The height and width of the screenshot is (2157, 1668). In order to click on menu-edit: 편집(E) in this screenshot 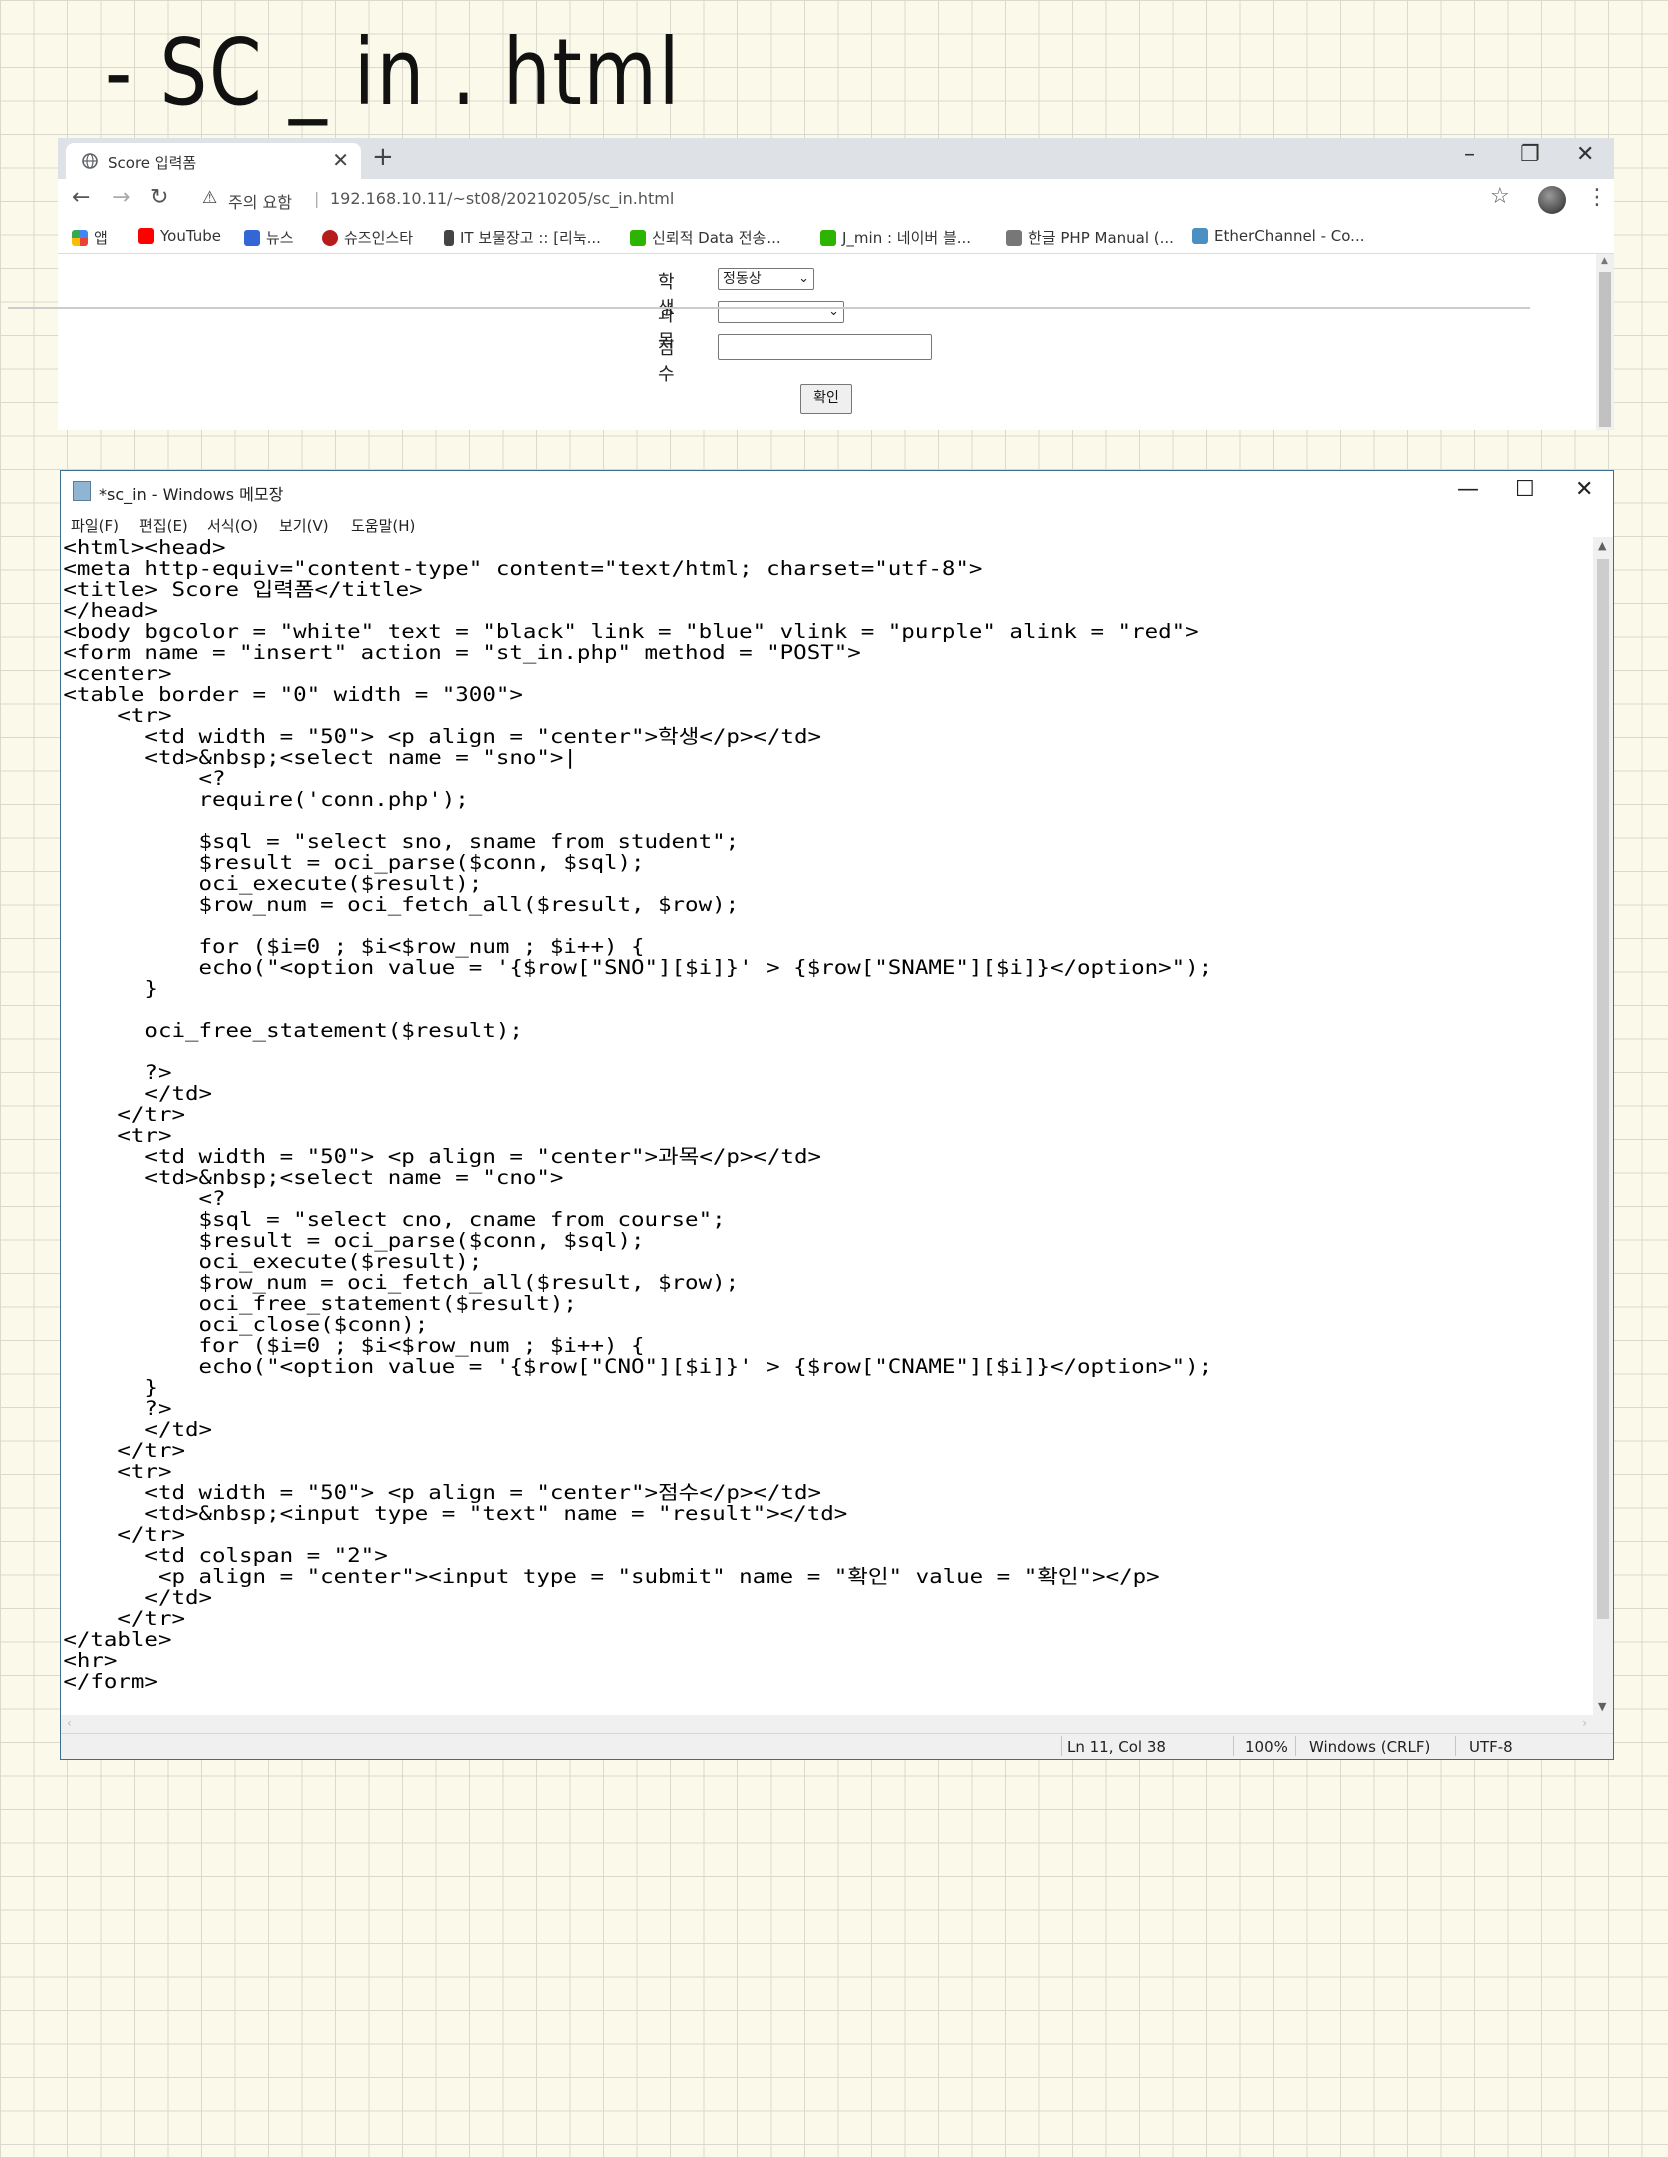, I will do `click(163, 525)`.